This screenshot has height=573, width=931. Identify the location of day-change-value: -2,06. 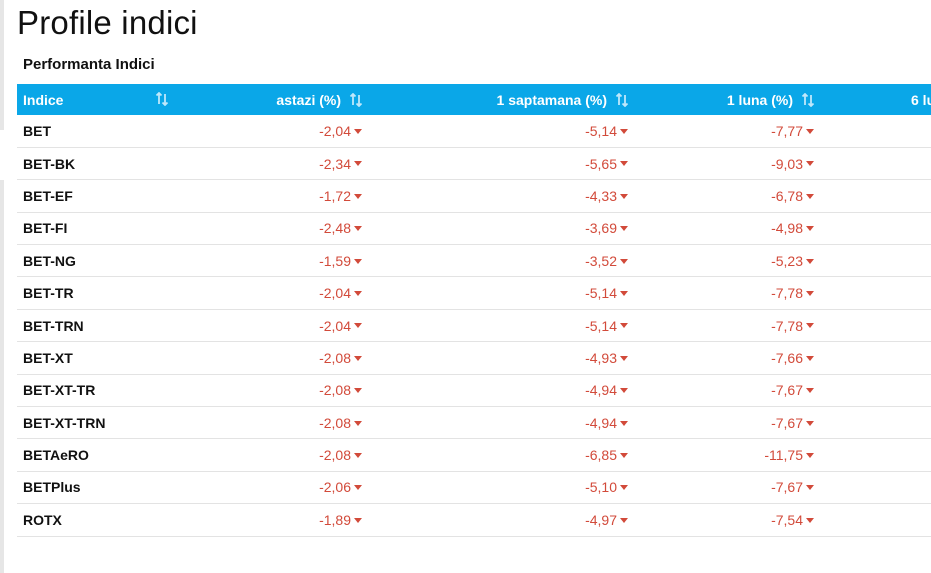
(335, 487).